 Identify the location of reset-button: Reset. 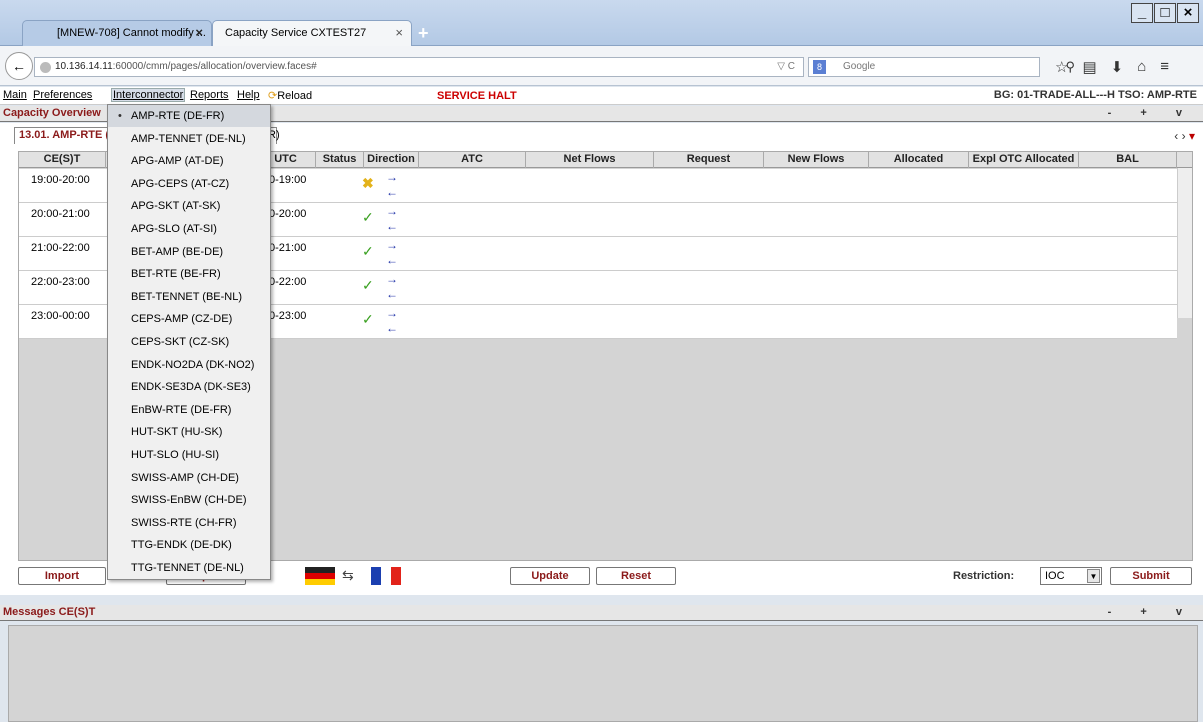
(636, 576).